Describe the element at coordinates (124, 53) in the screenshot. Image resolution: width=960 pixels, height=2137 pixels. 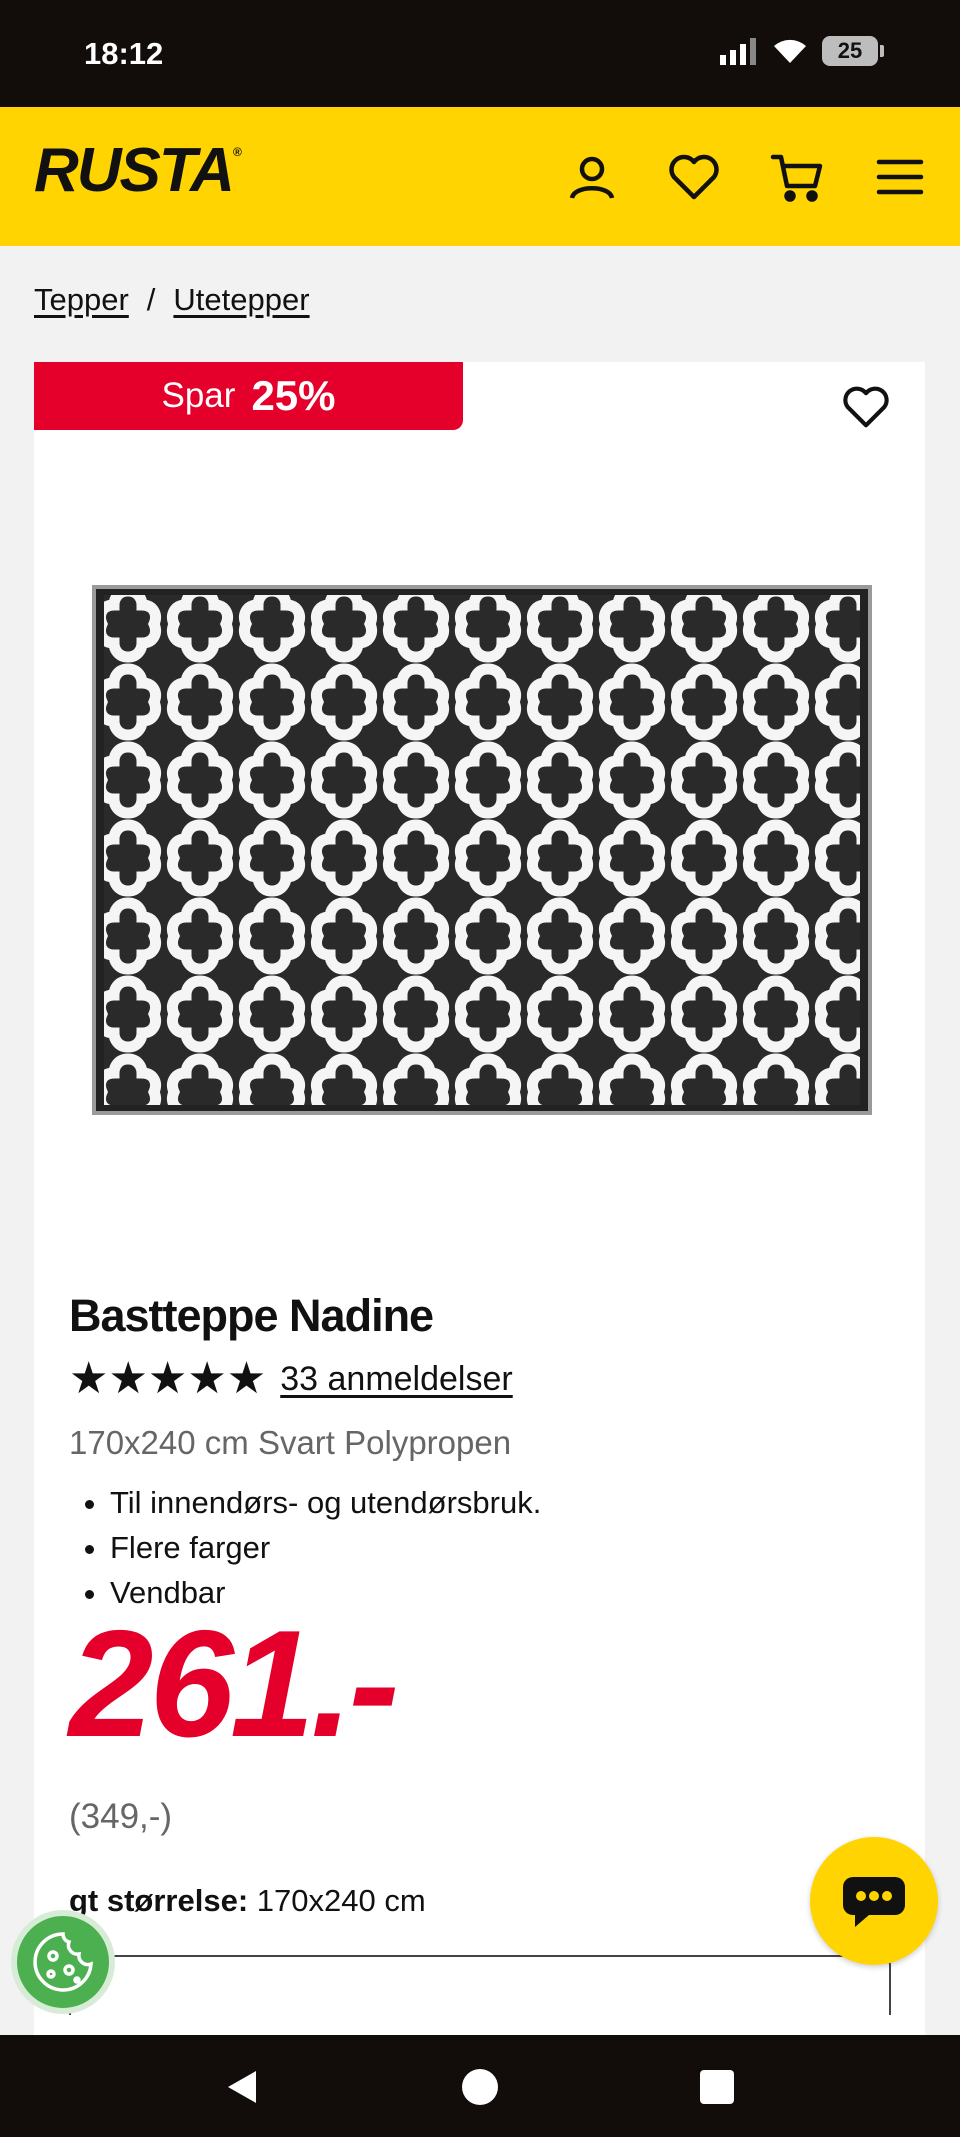
I see `status-time: 18:12` at that location.